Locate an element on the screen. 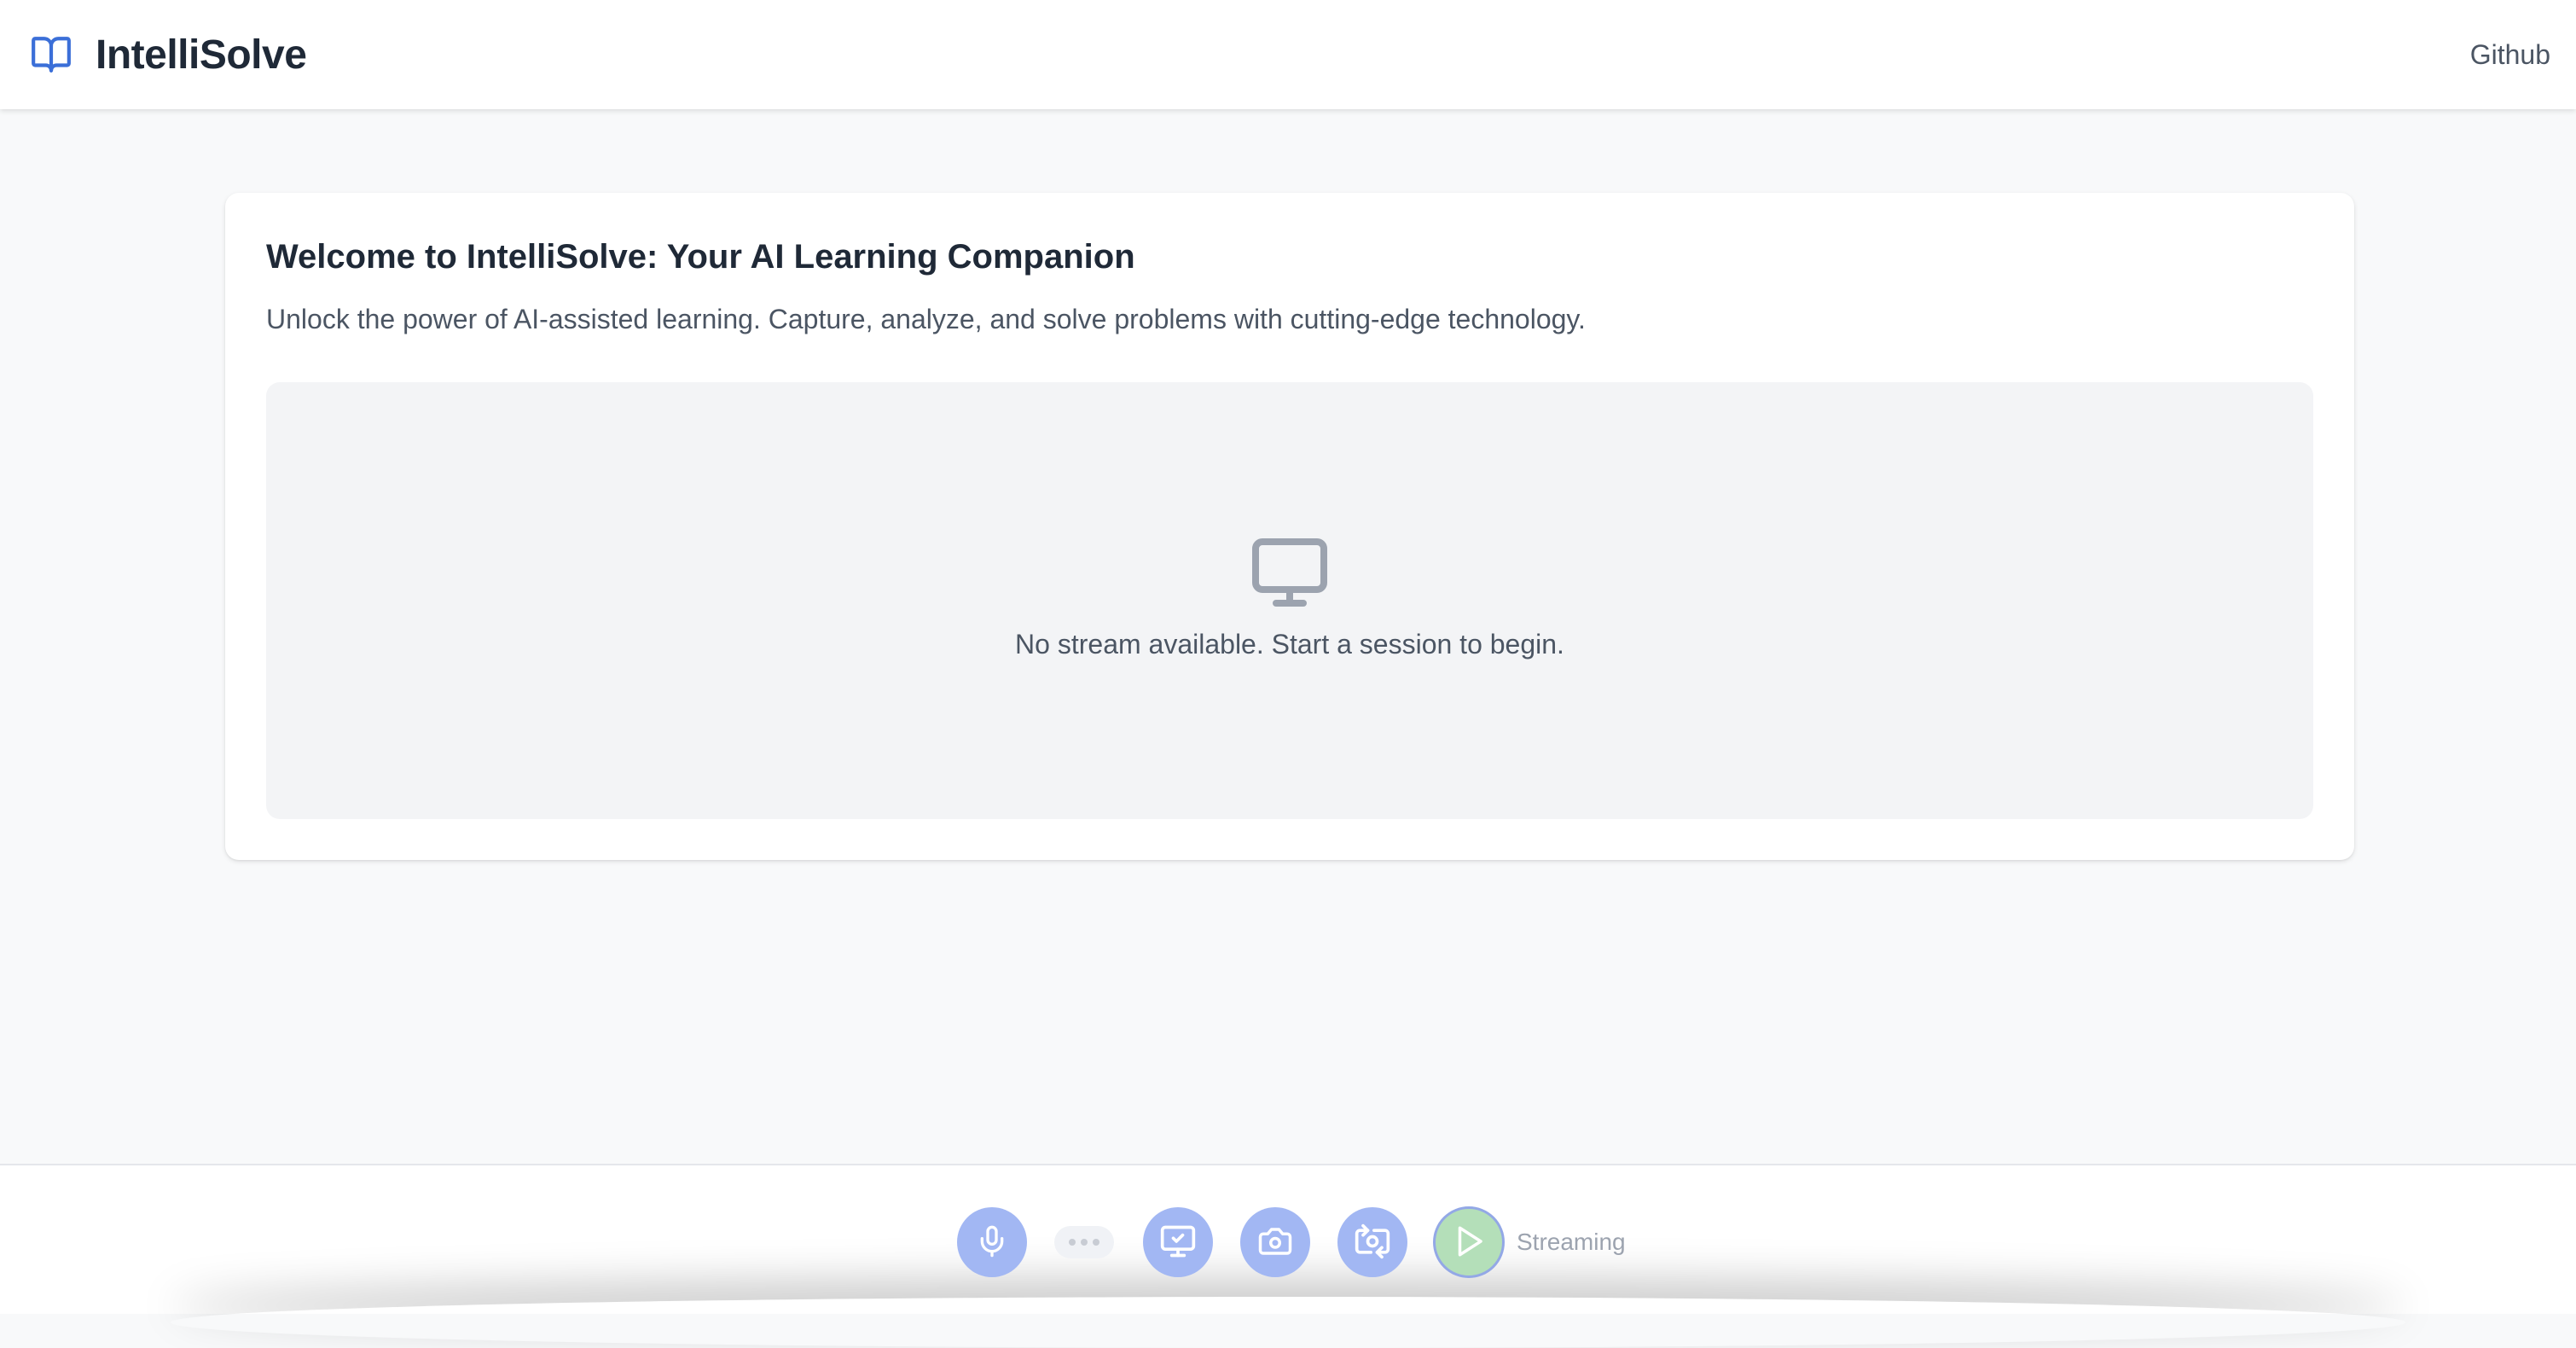  microphone-icon is located at coordinates (992, 1242).